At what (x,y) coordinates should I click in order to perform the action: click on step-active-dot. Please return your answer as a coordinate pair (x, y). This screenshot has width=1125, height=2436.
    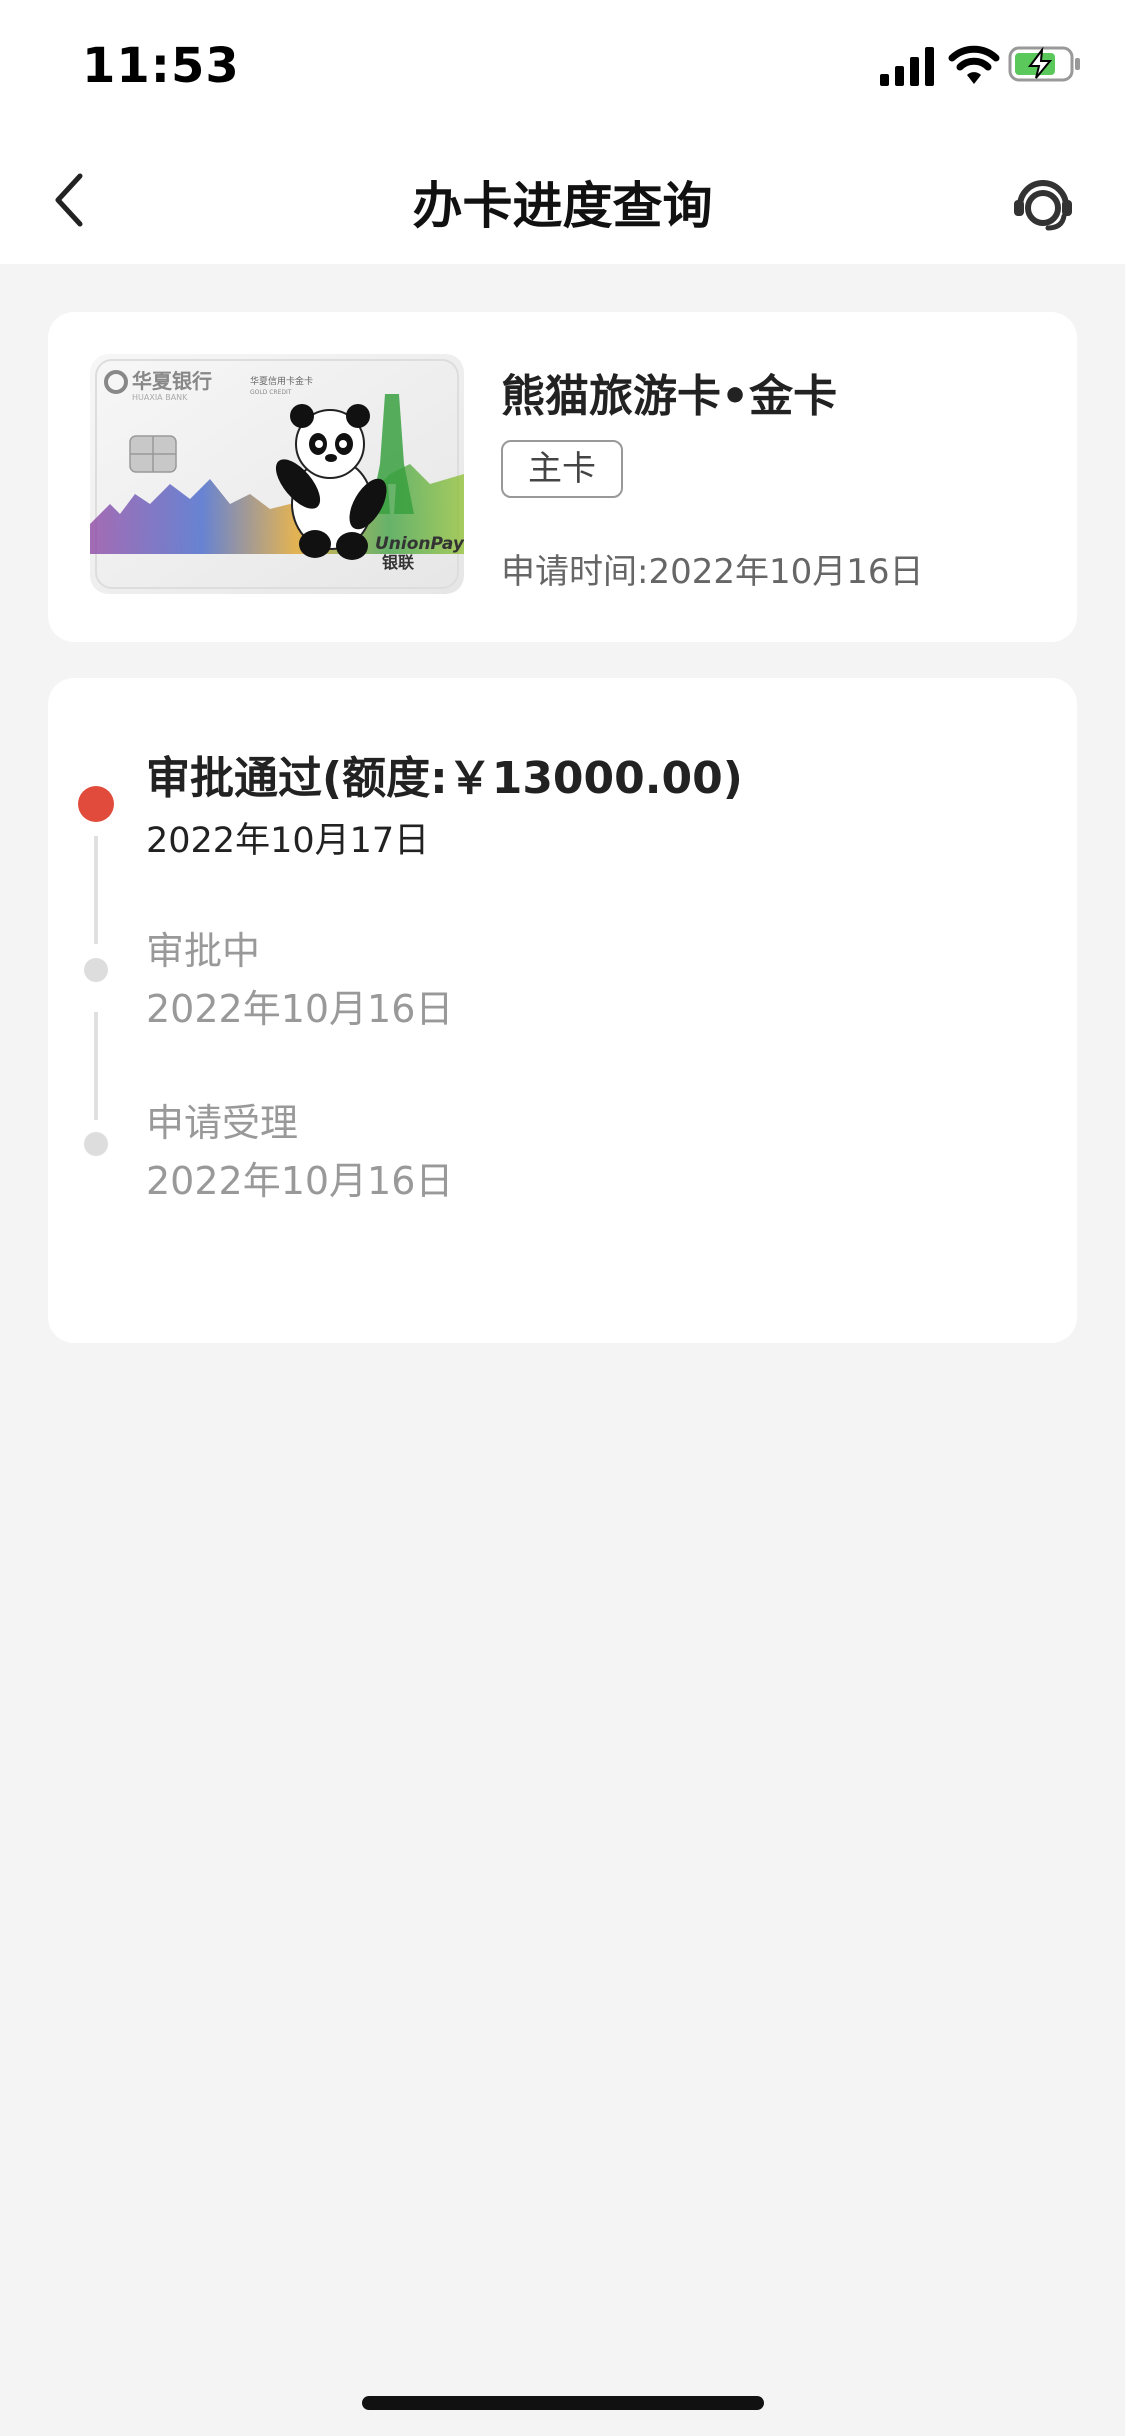
    Looking at the image, I should click on (96, 804).